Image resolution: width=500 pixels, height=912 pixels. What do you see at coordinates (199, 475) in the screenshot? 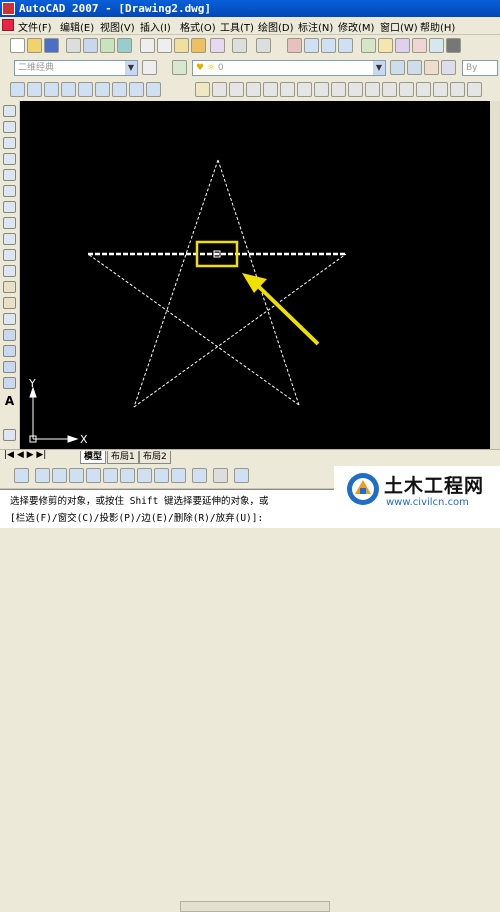
I see `orbit-icon` at bounding box center [199, 475].